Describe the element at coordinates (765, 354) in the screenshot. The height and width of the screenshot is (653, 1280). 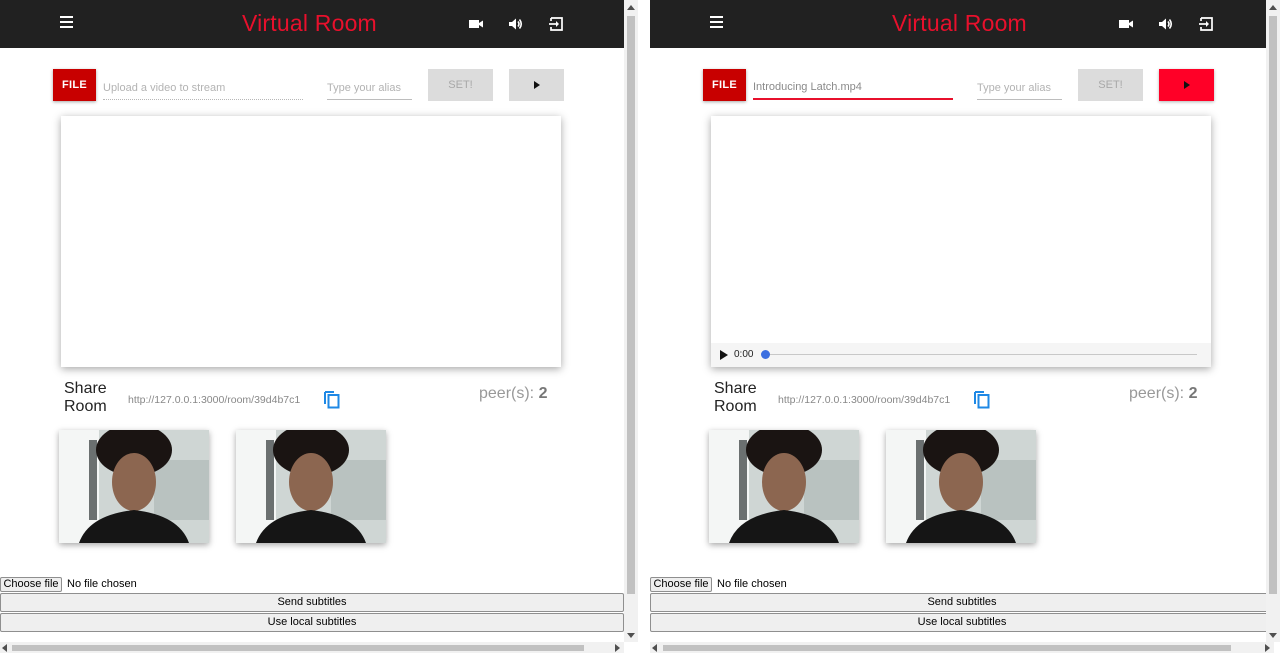
I see `seek-handle` at that location.